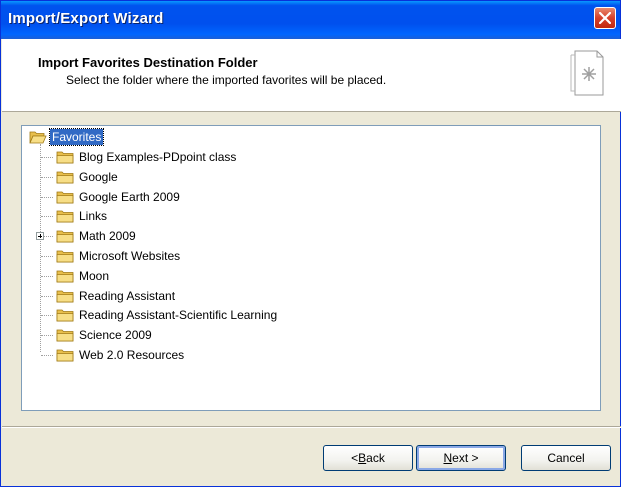  I want to click on tree-item: Links, so click(82, 216).